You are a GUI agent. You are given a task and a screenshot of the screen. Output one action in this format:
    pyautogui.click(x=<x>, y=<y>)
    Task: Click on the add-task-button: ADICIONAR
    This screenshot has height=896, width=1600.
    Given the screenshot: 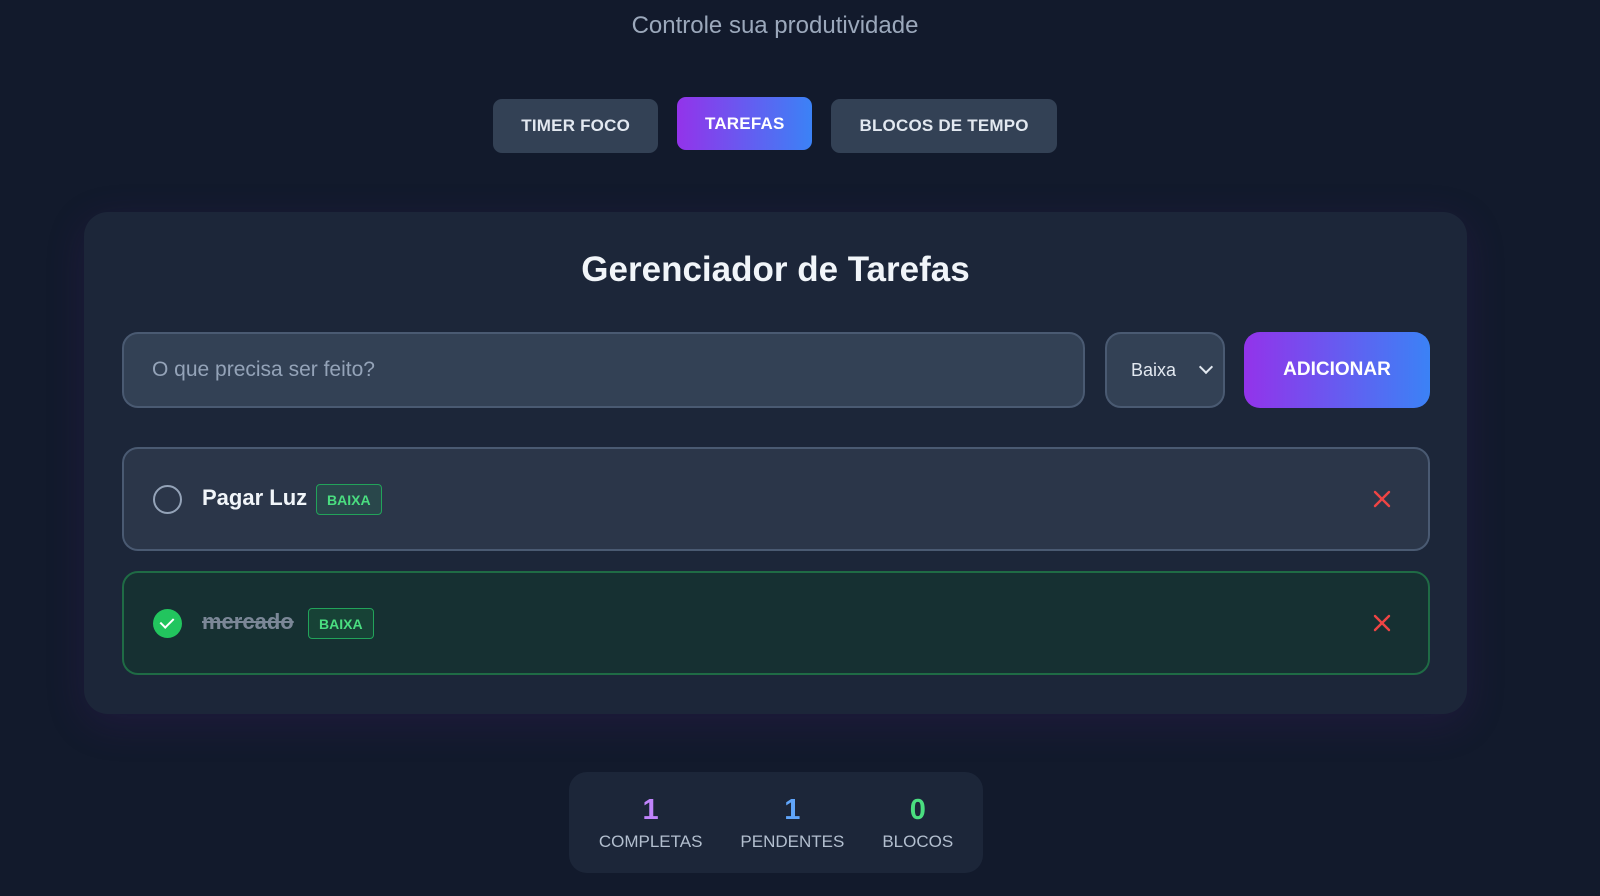 What is the action you would take?
    pyautogui.click(x=1337, y=370)
    